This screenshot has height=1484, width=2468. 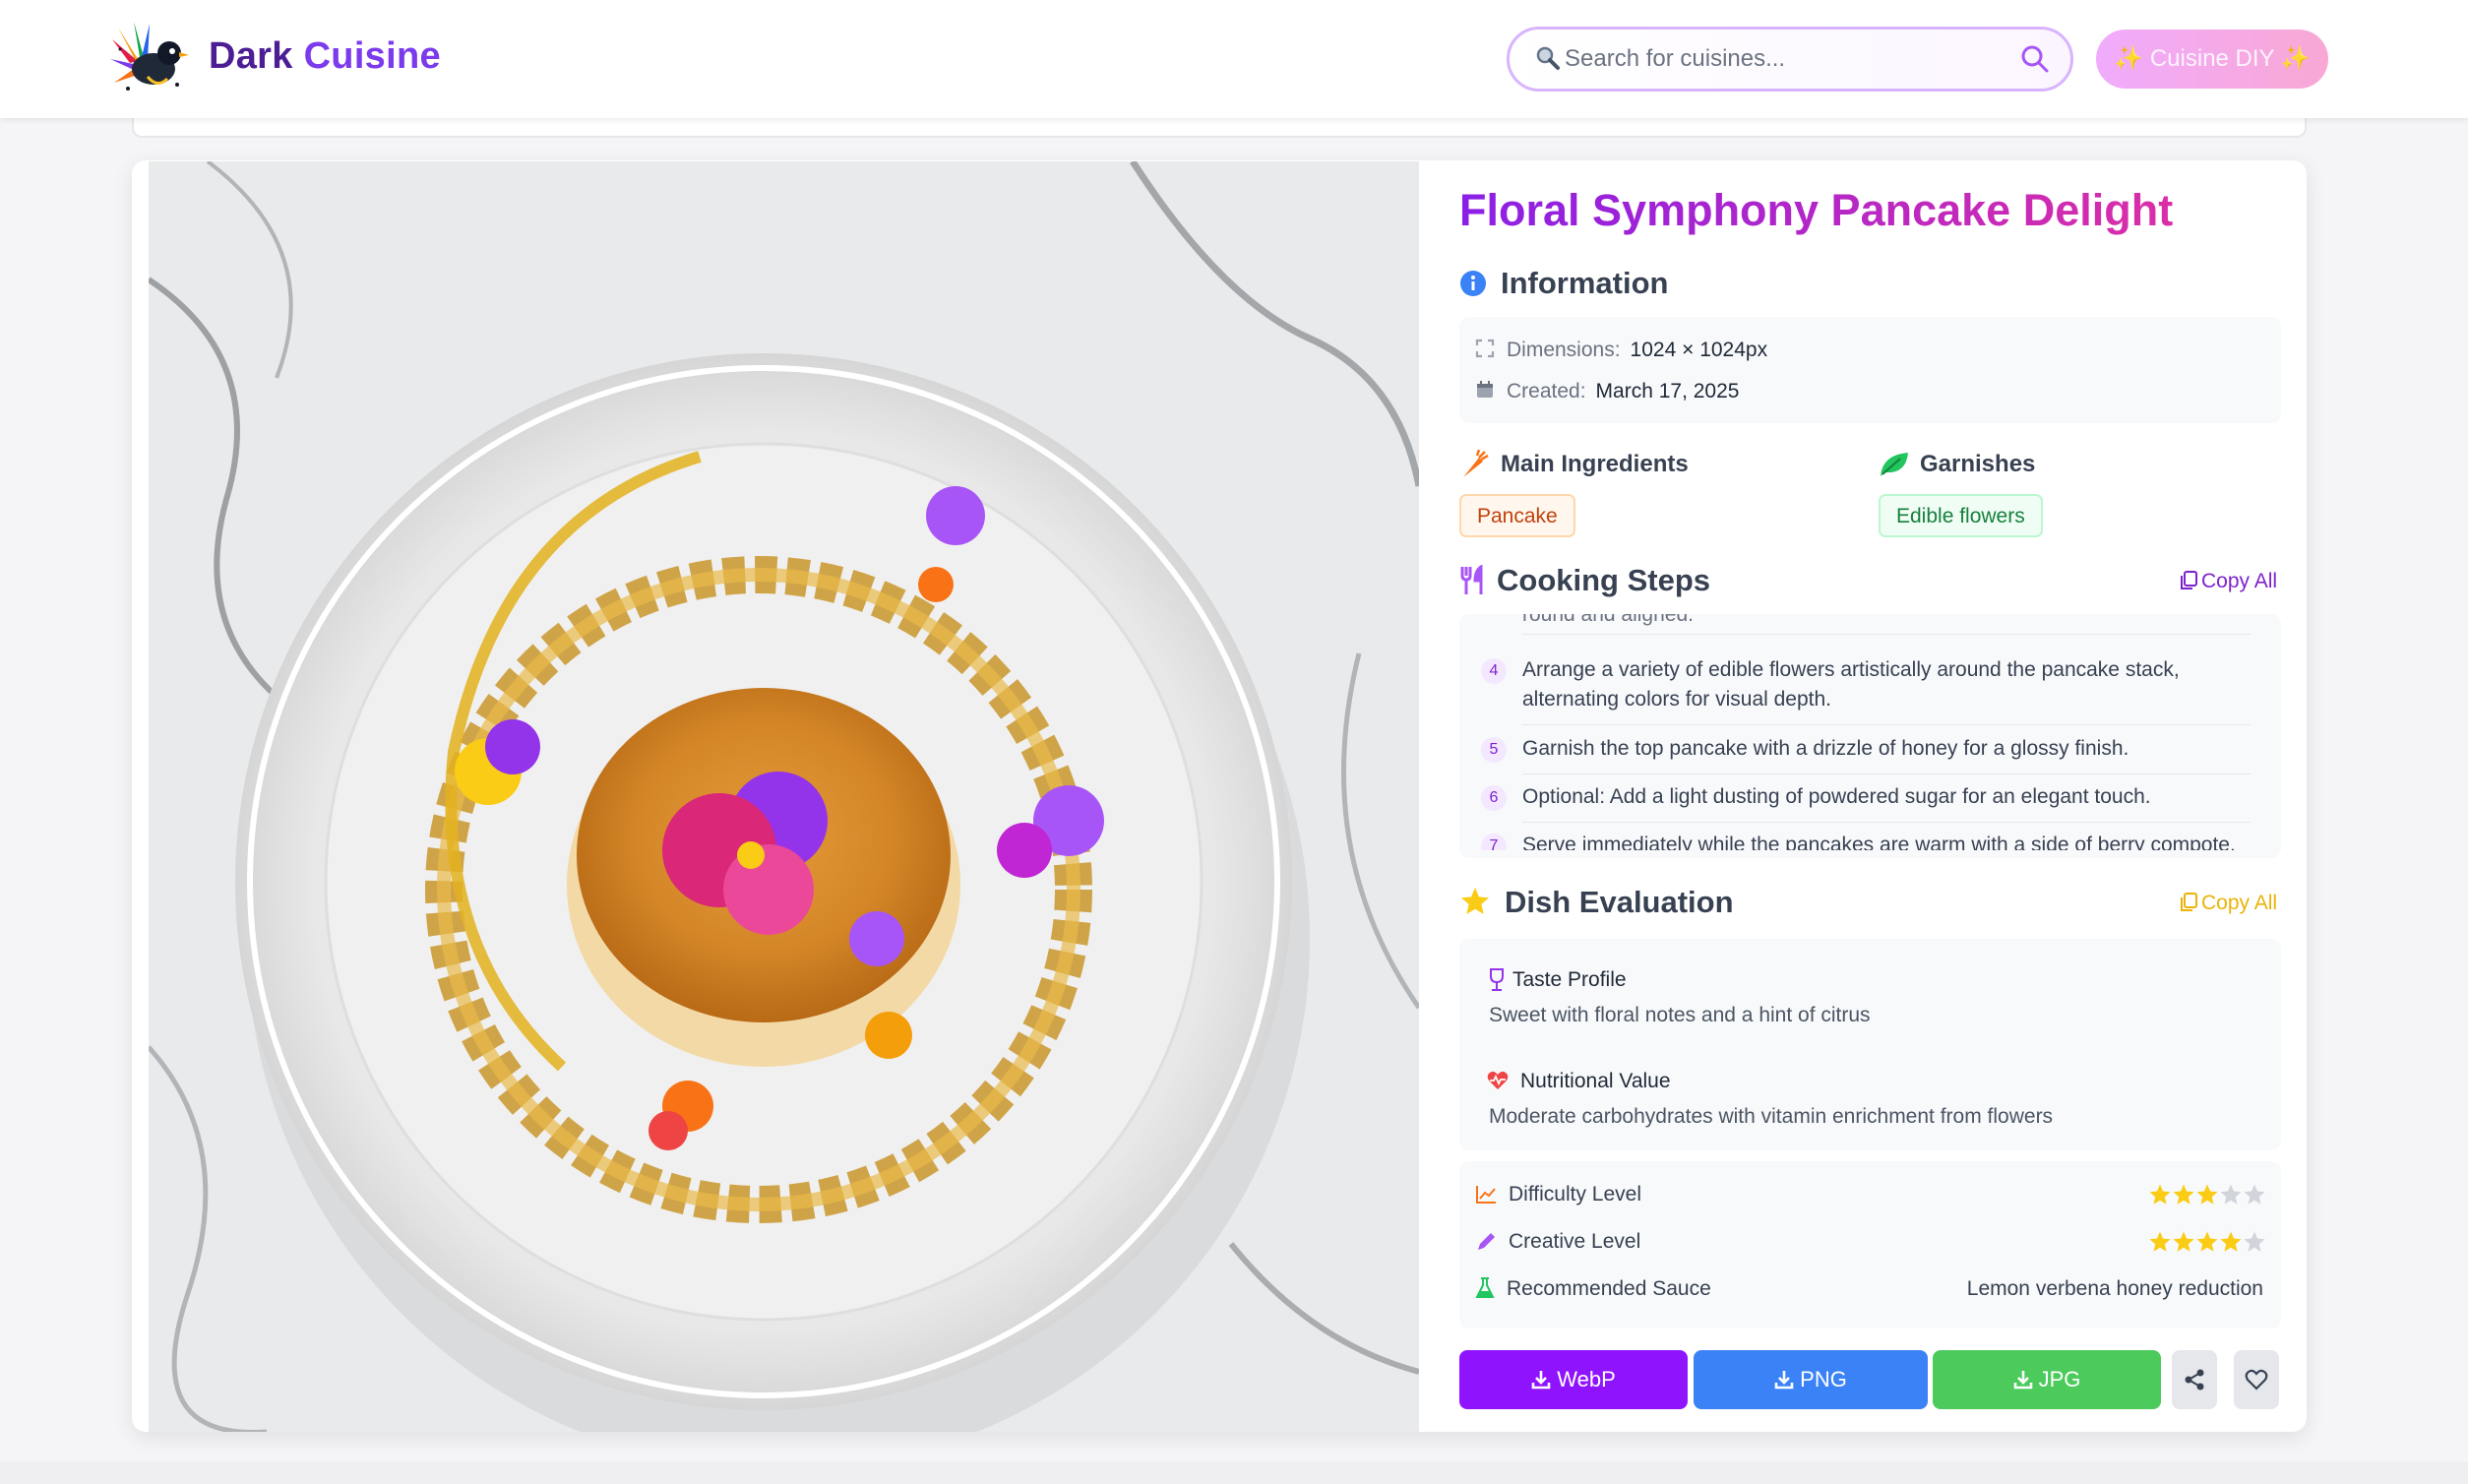 I want to click on dish-title: Floral Symphony Pancake Delight, so click(x=1816, y=210).